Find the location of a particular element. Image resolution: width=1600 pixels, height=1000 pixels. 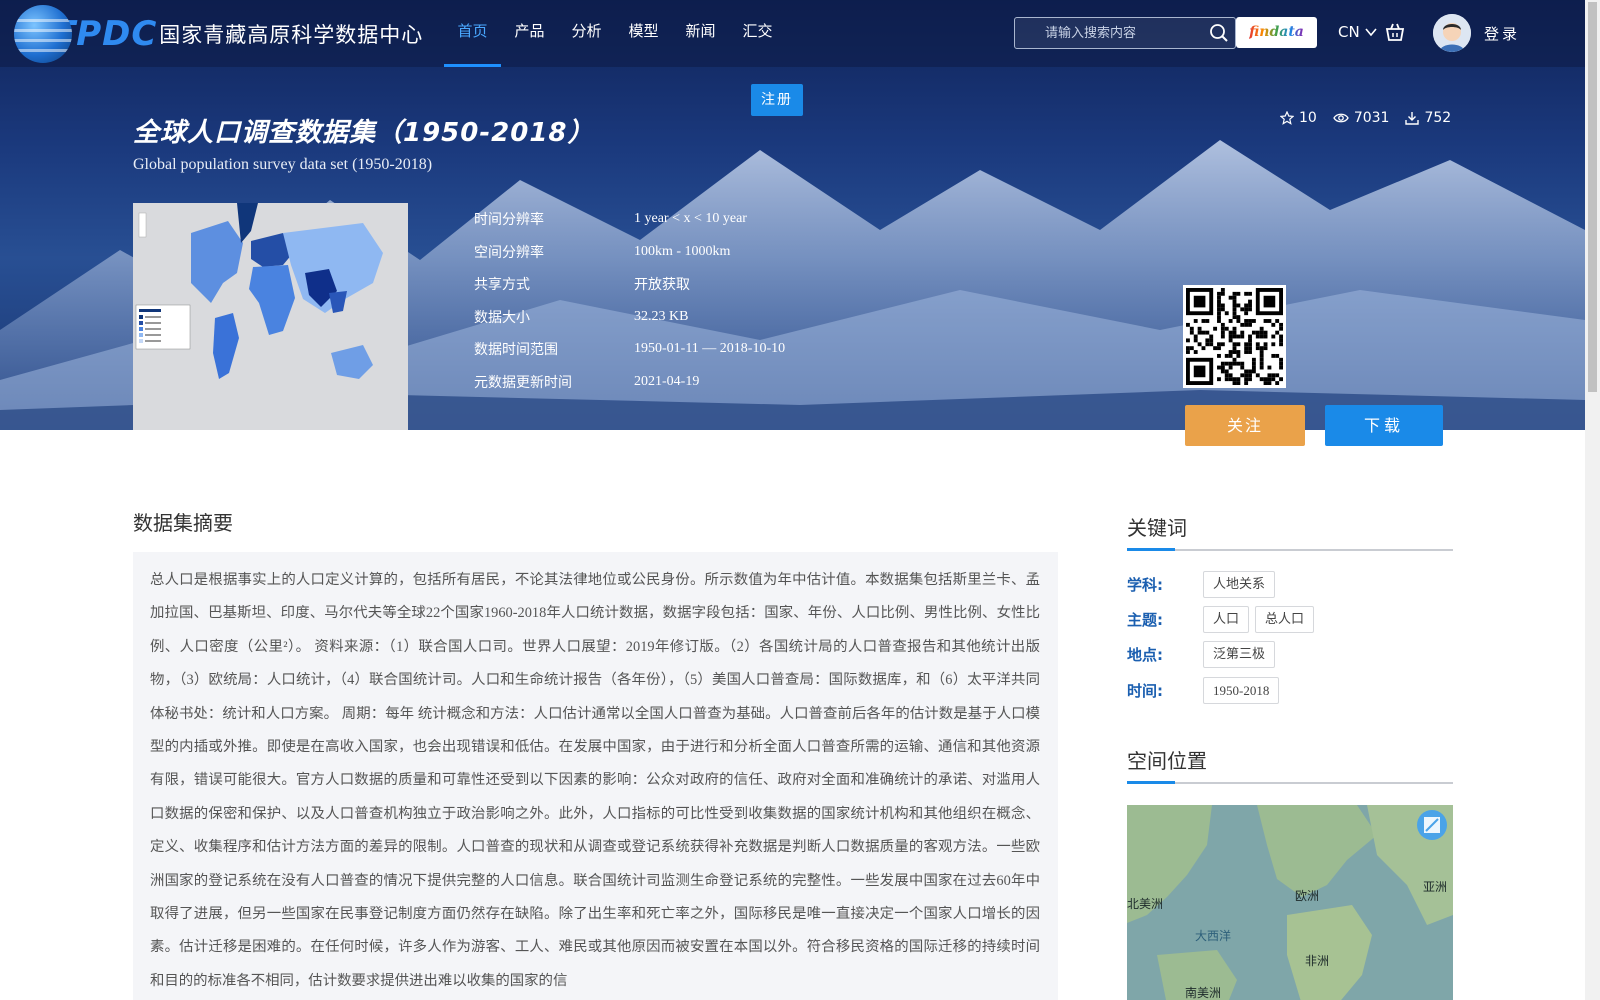

site-logo: TPDC 国家青藏高原科学数据中心 is located at coordinates (219, 34).